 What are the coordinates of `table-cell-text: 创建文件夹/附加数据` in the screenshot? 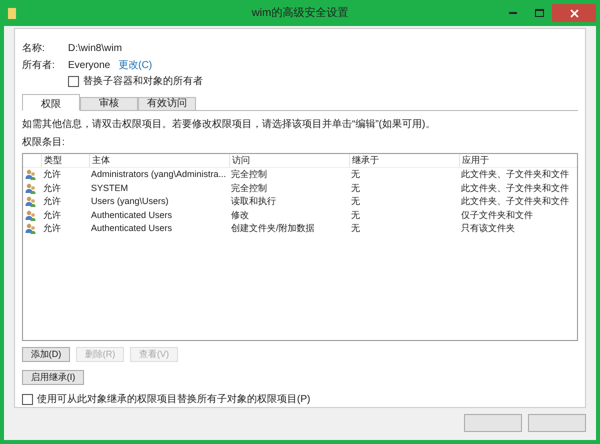 It's located at (273, 228).